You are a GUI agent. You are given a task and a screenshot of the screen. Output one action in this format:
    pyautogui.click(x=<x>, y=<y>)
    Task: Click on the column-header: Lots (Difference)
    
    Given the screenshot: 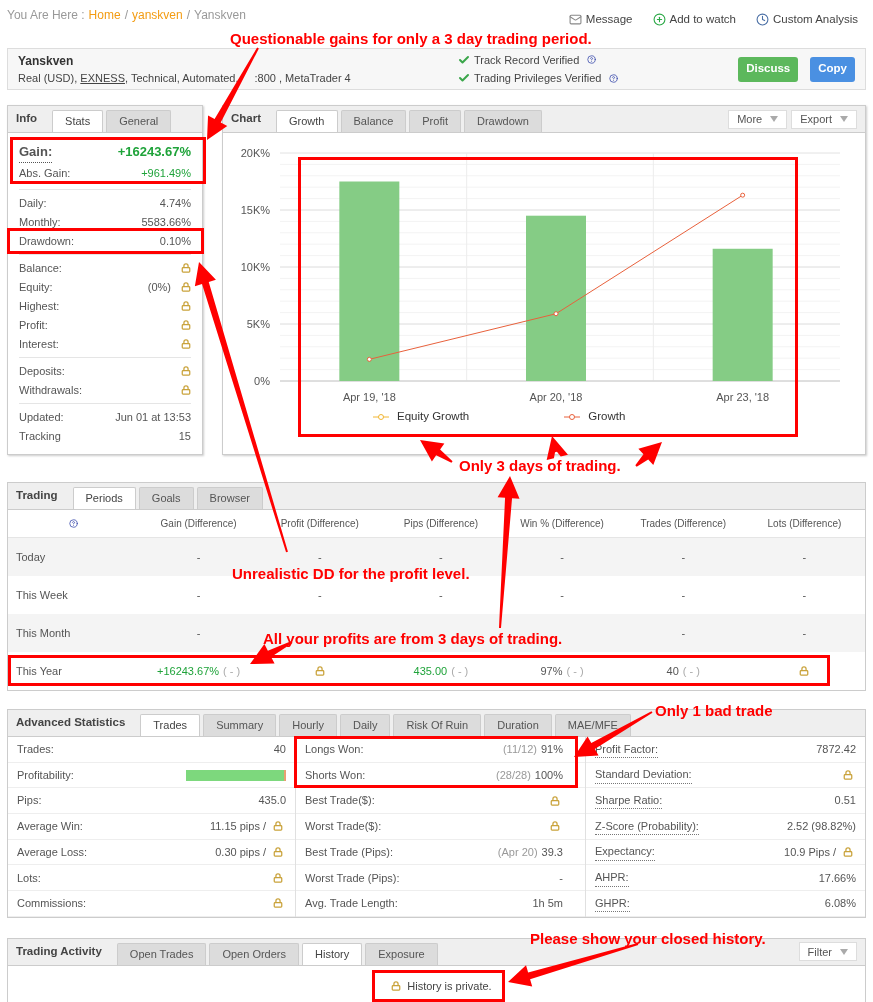 What is the action you would take?
    pyautogui.click(x=804, y=524)
    